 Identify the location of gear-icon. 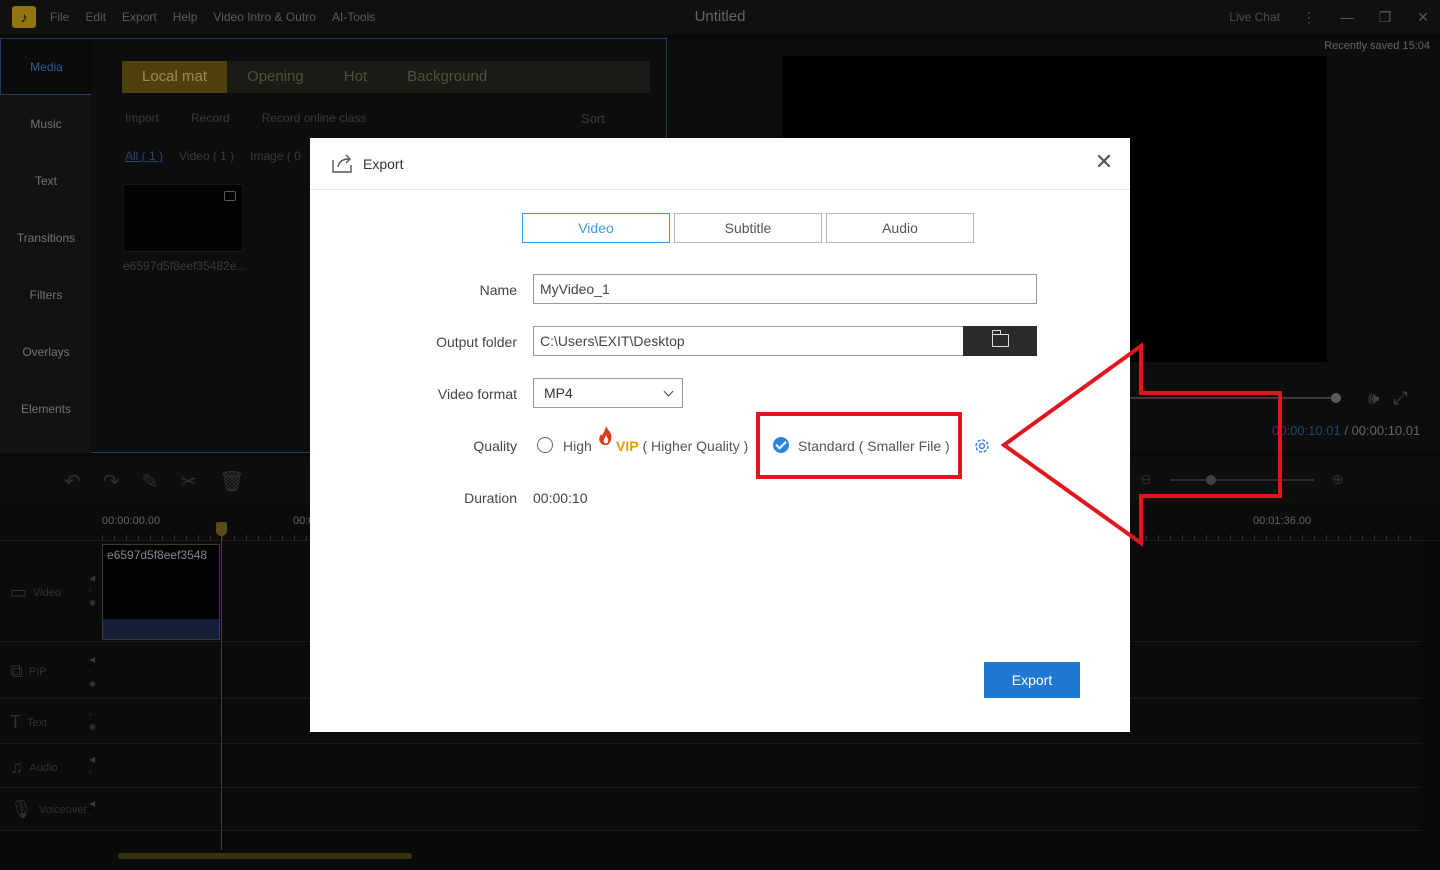
(982, 446).